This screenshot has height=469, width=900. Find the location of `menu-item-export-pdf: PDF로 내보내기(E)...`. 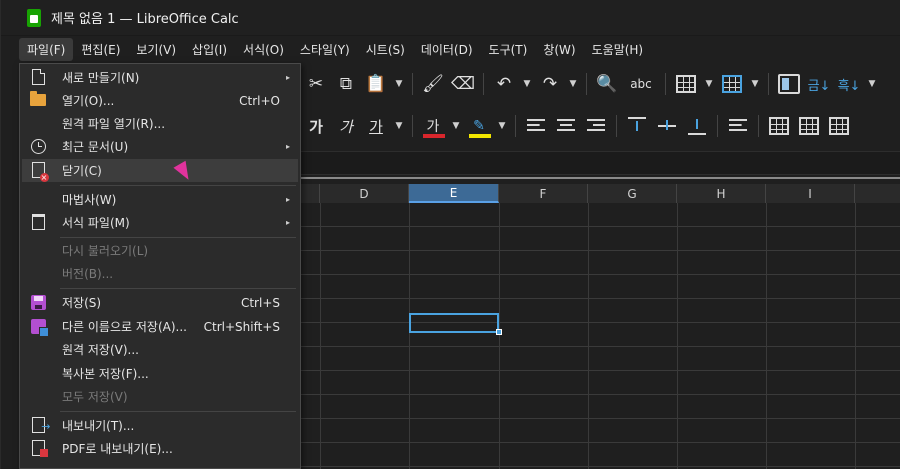

menu-item-export-pdf: PDF로 내보내기(E)... is located at coordinates (160, 448).